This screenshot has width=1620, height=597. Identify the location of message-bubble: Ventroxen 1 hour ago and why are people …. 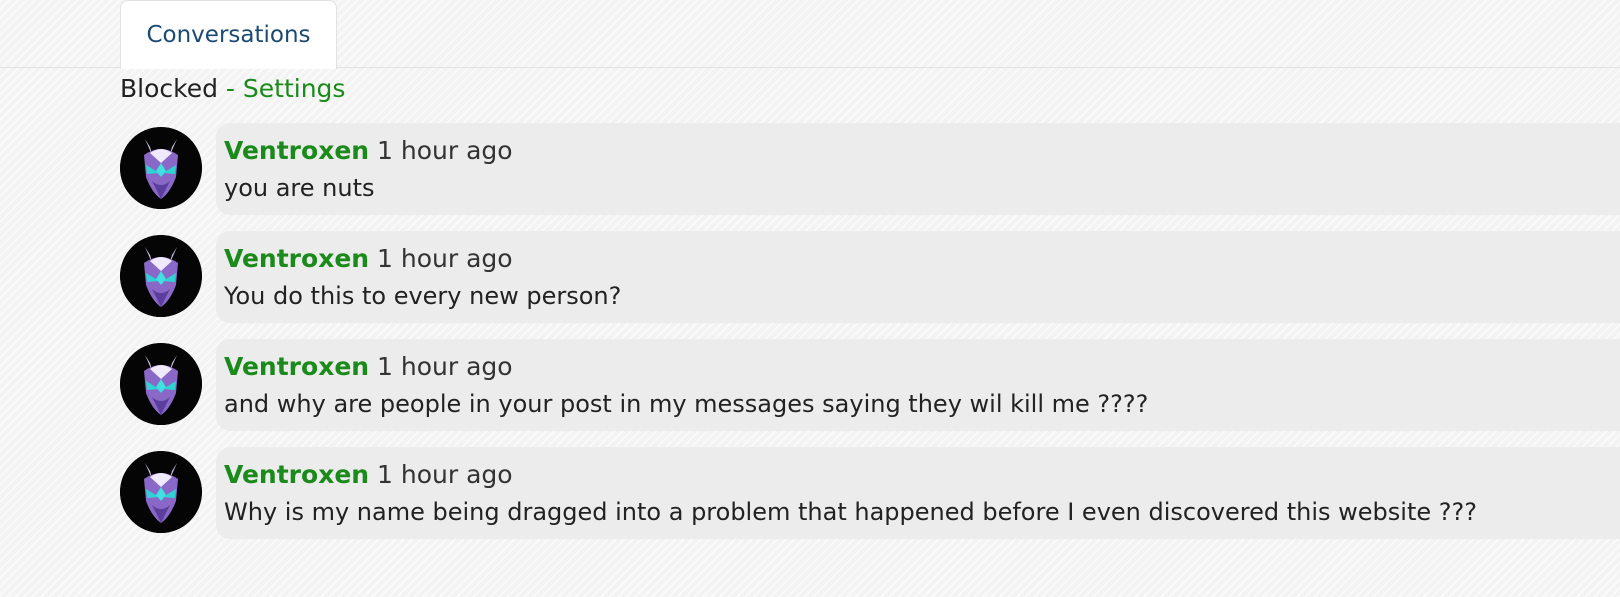
(918, 385).